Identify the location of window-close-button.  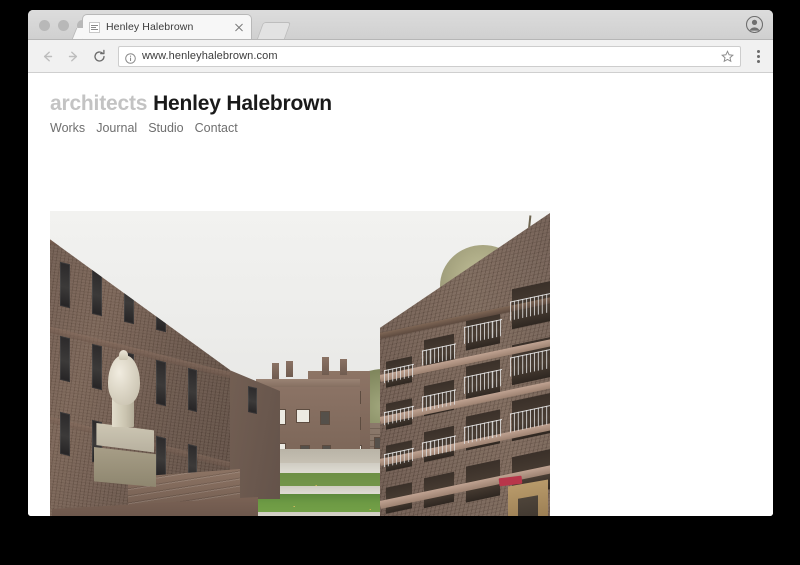
(44, 25).